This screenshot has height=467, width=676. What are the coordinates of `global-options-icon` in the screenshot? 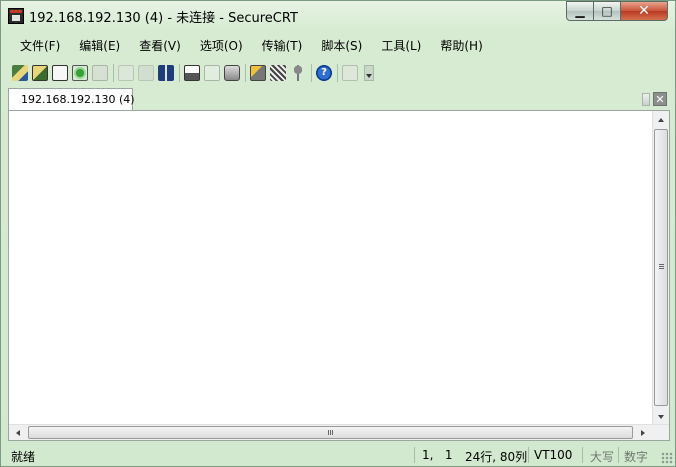 It's located at (278, 73).